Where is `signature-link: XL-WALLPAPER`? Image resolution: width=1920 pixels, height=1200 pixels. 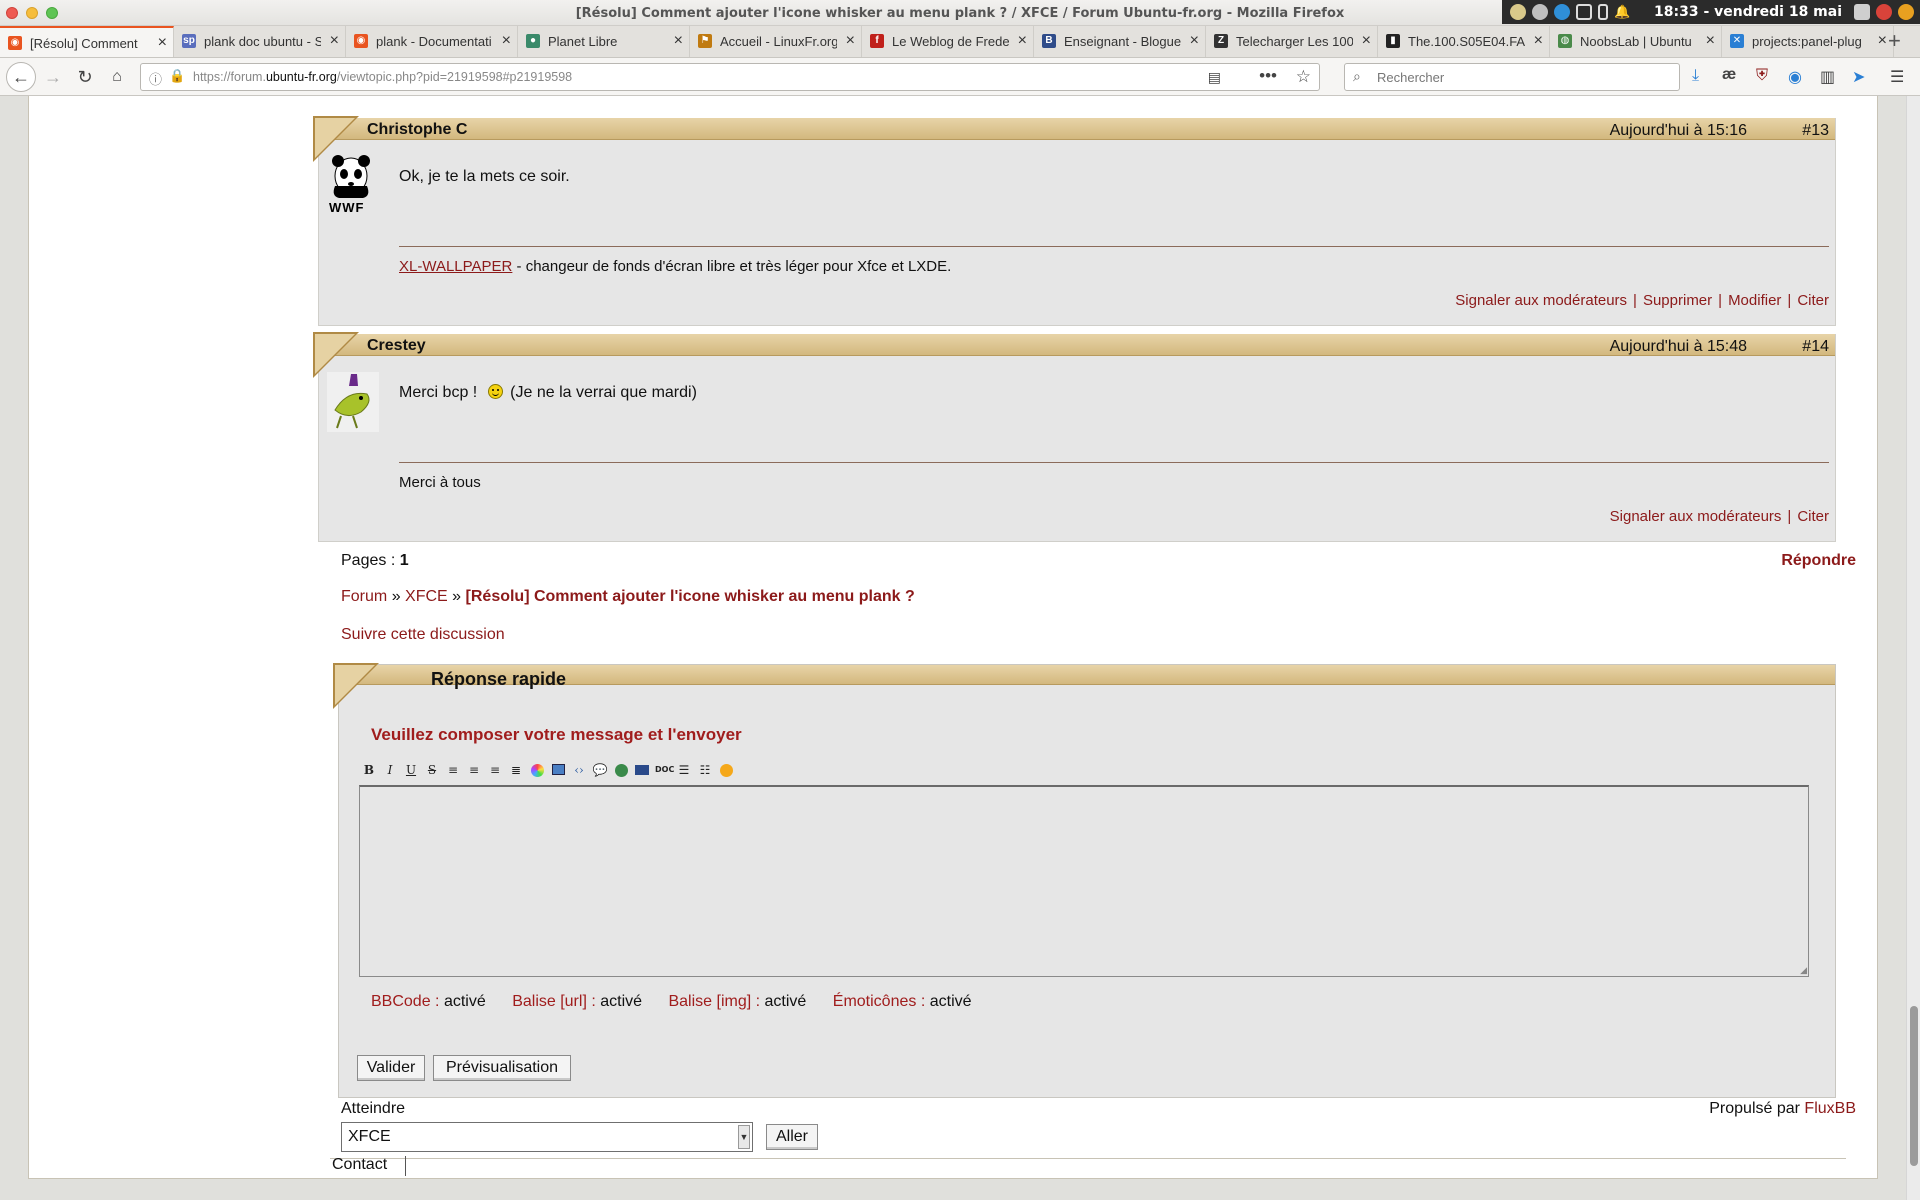
signature-link: XL-WALLPAPER is located at coordinates (455, 266).